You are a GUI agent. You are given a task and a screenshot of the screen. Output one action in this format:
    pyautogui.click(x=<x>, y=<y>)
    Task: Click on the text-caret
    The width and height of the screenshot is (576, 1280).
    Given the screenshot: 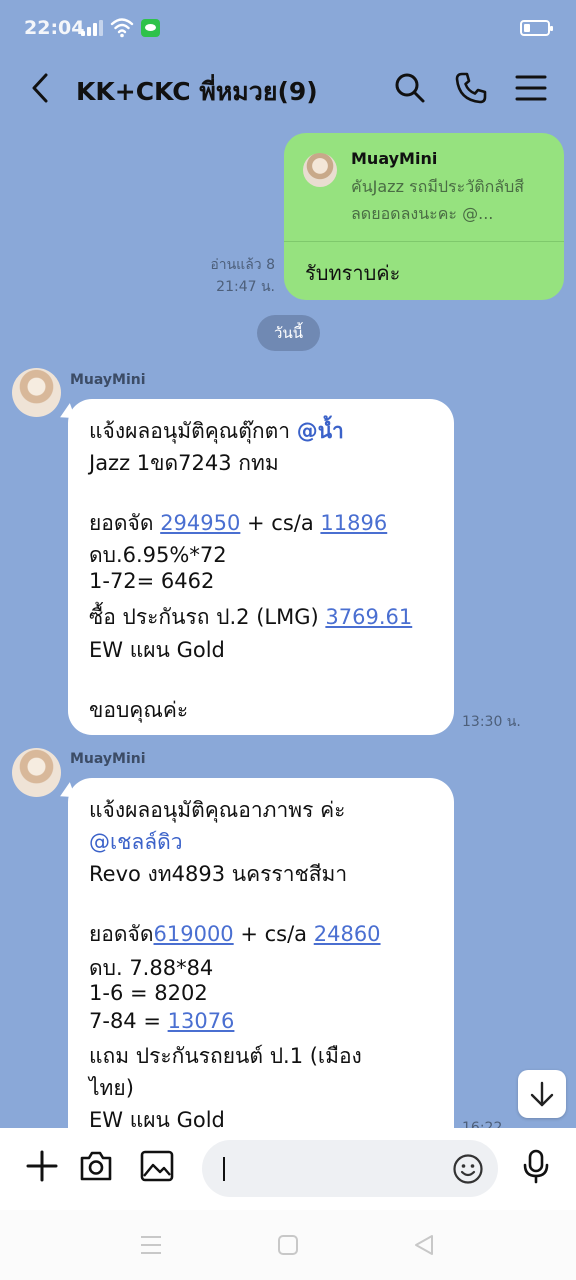 What is the action you would take?
    pyautogui.click(x=224, y=1169)
    